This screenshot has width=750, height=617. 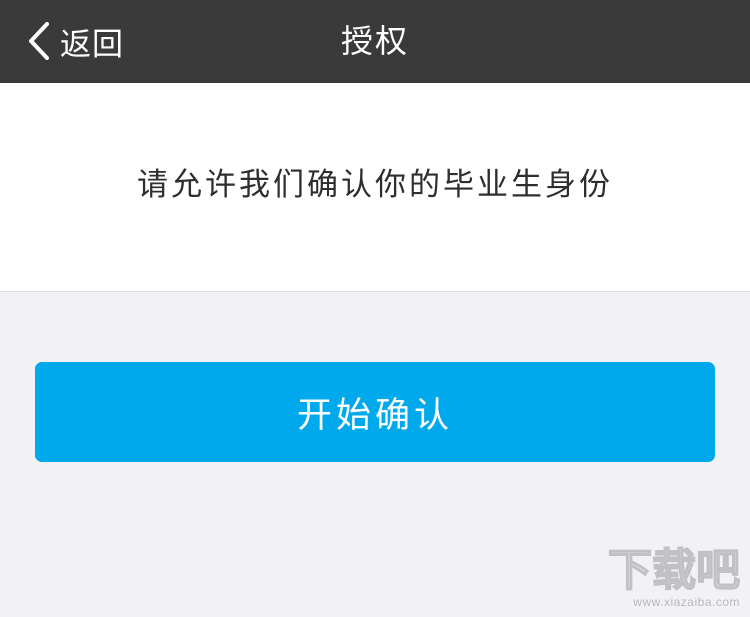 I want to click on start-confirm-button: 开始确认, so click(x=375, y=412).